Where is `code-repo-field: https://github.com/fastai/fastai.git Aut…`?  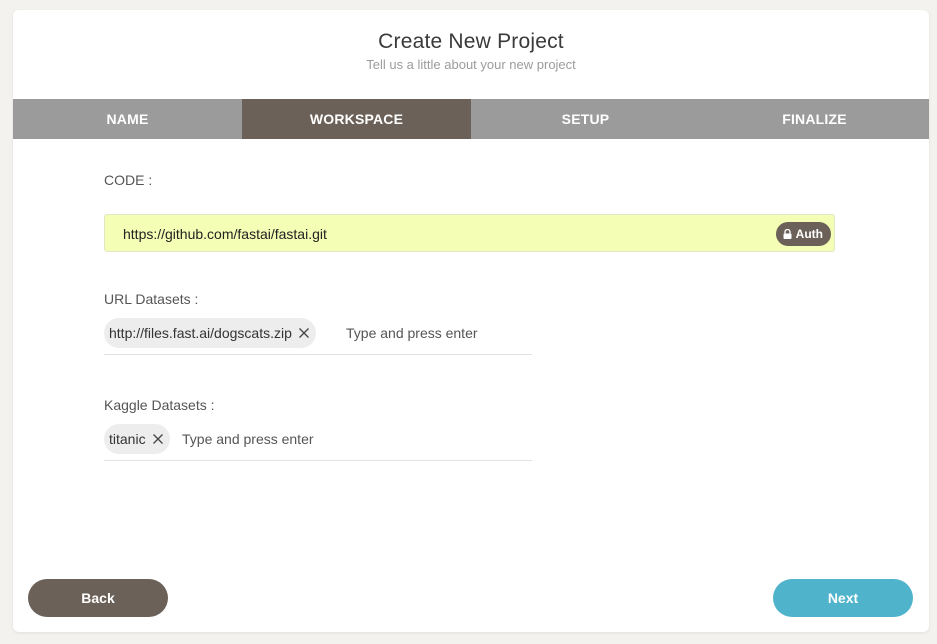
code-repo-field: https://github.com/fastai/fastai.git Aut… is located at coordinates (469, 233).